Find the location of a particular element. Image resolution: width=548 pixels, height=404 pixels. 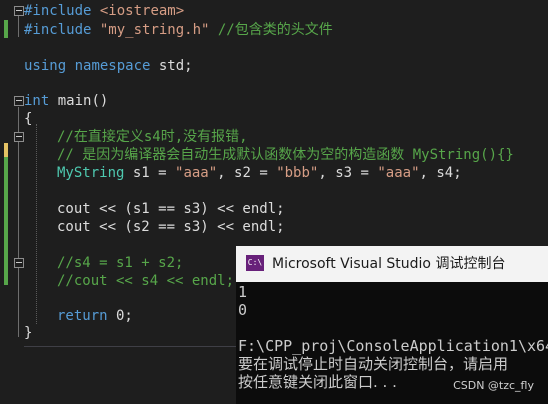

editor-separator is located at coordinates (130, 346).